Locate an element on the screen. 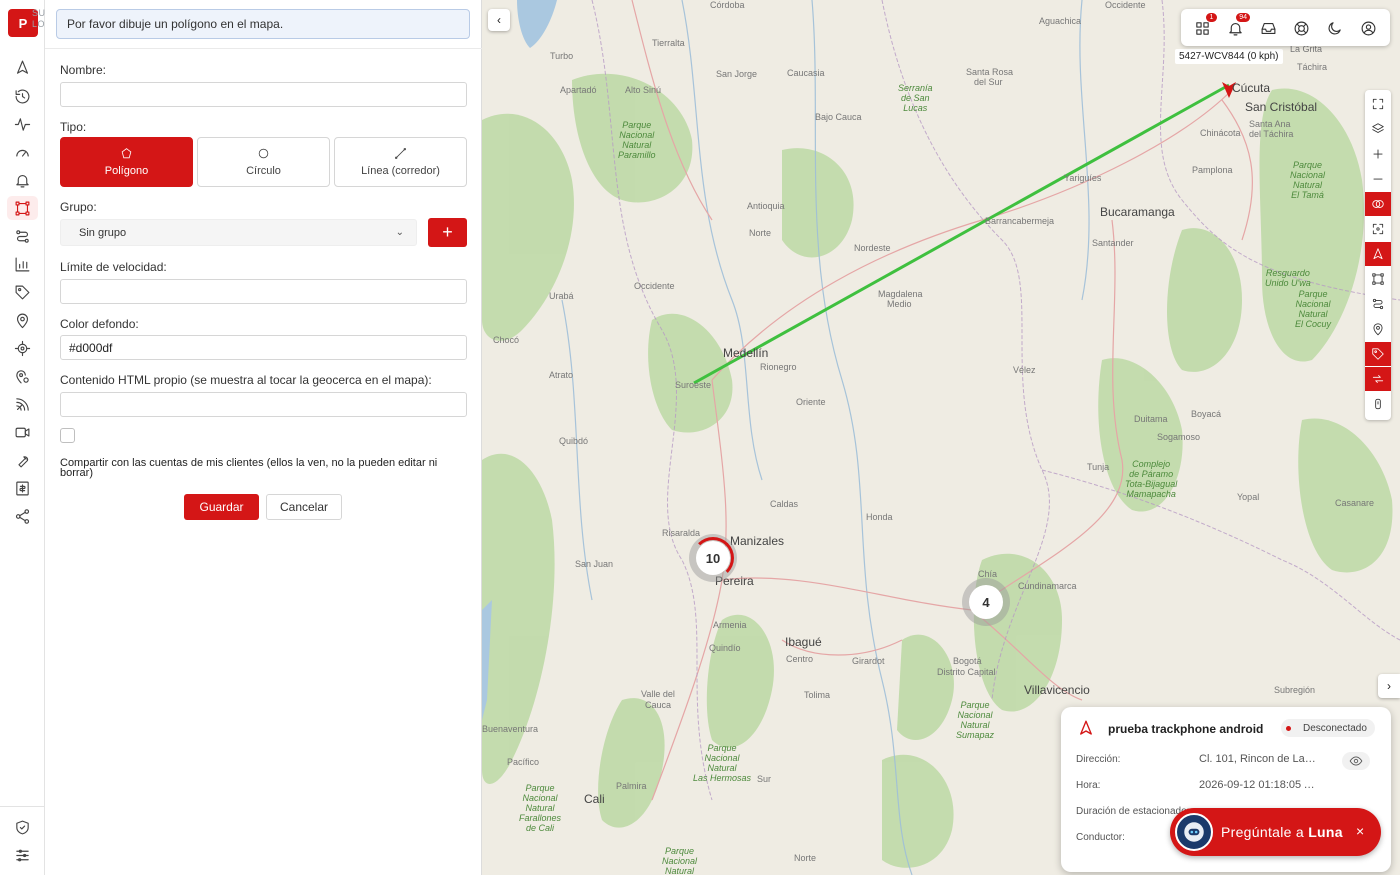 This screenshot has width=1400, height=875. place-label: Armenia is located at coordinates (730, 625).